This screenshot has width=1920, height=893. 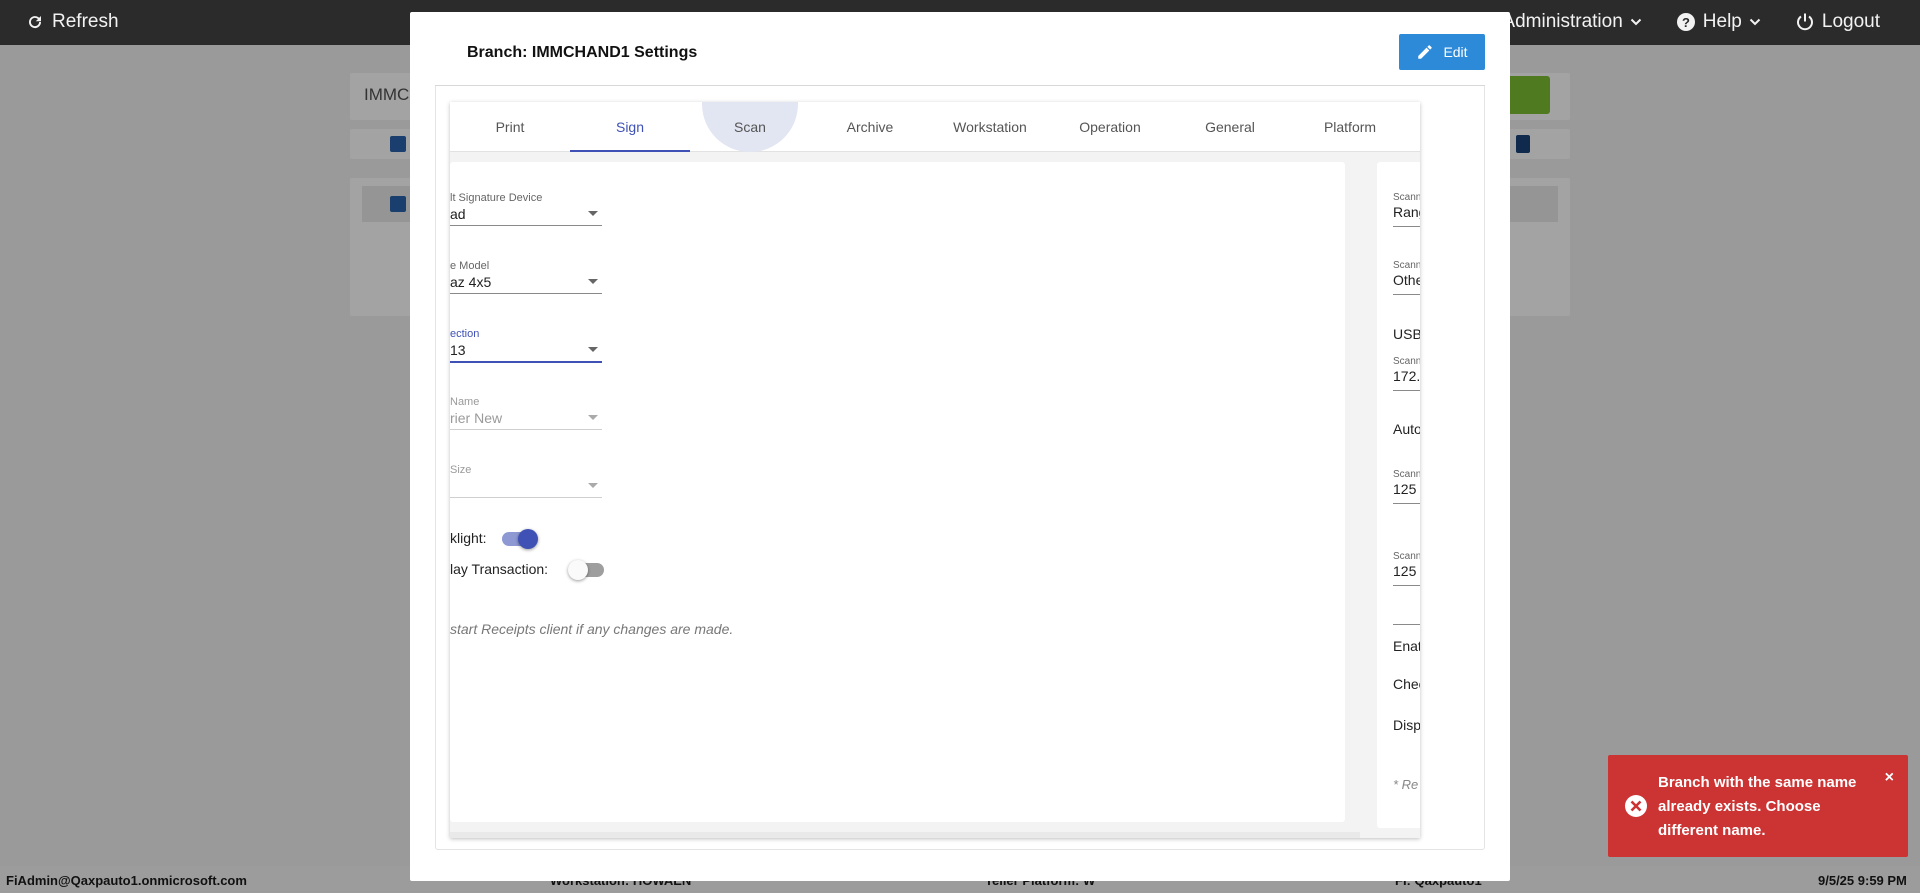 What do you see at coordinates (510, 127) in the screenshot?
I see `tab-print: Print` at bounding box center [510, 127].